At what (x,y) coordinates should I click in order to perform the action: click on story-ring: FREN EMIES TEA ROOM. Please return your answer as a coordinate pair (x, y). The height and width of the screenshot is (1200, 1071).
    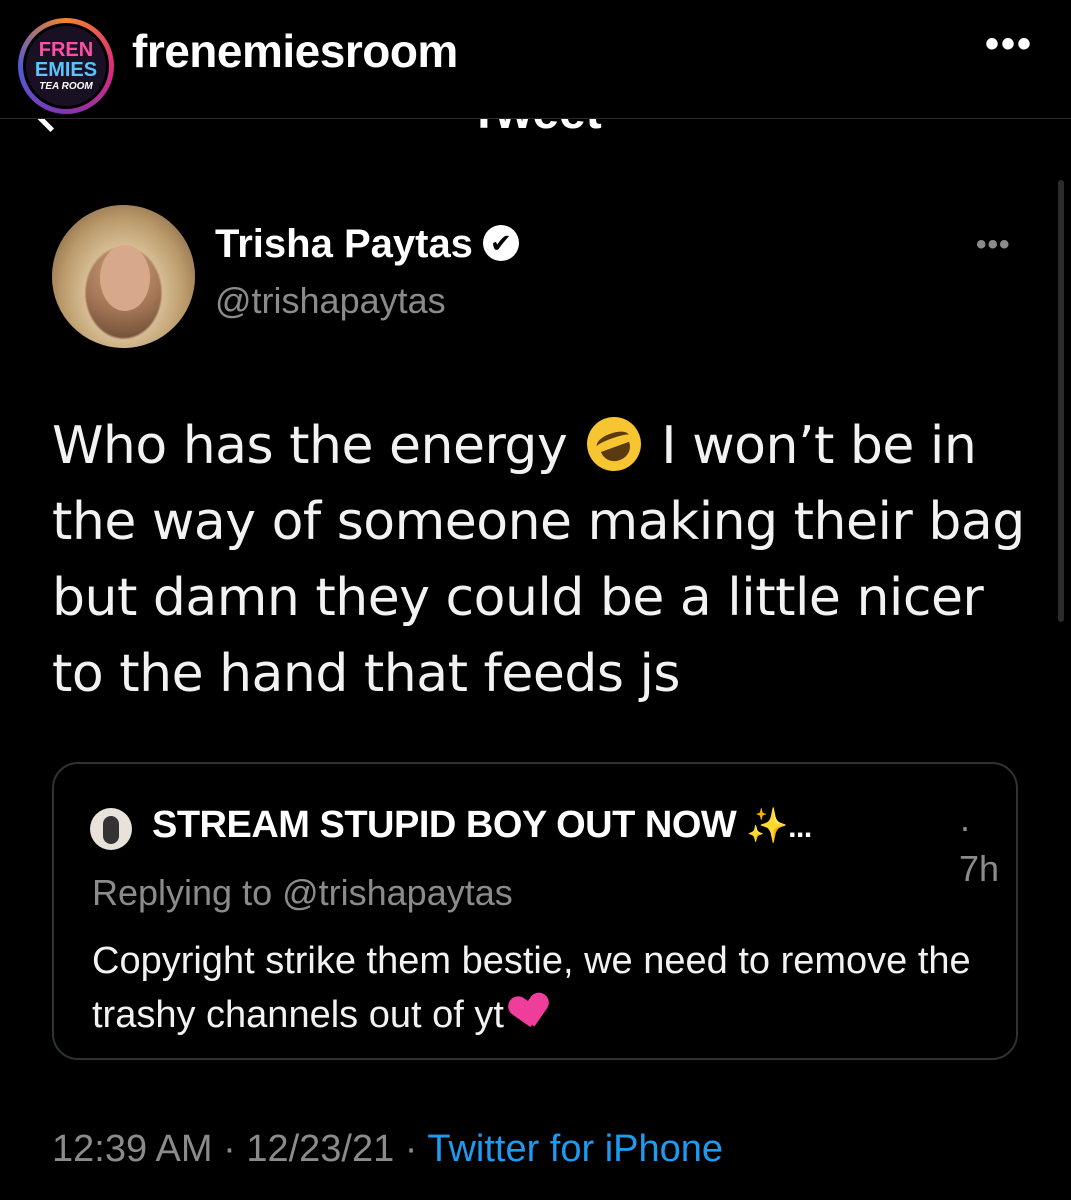
    Looking at the image, I should click on (66, 66).